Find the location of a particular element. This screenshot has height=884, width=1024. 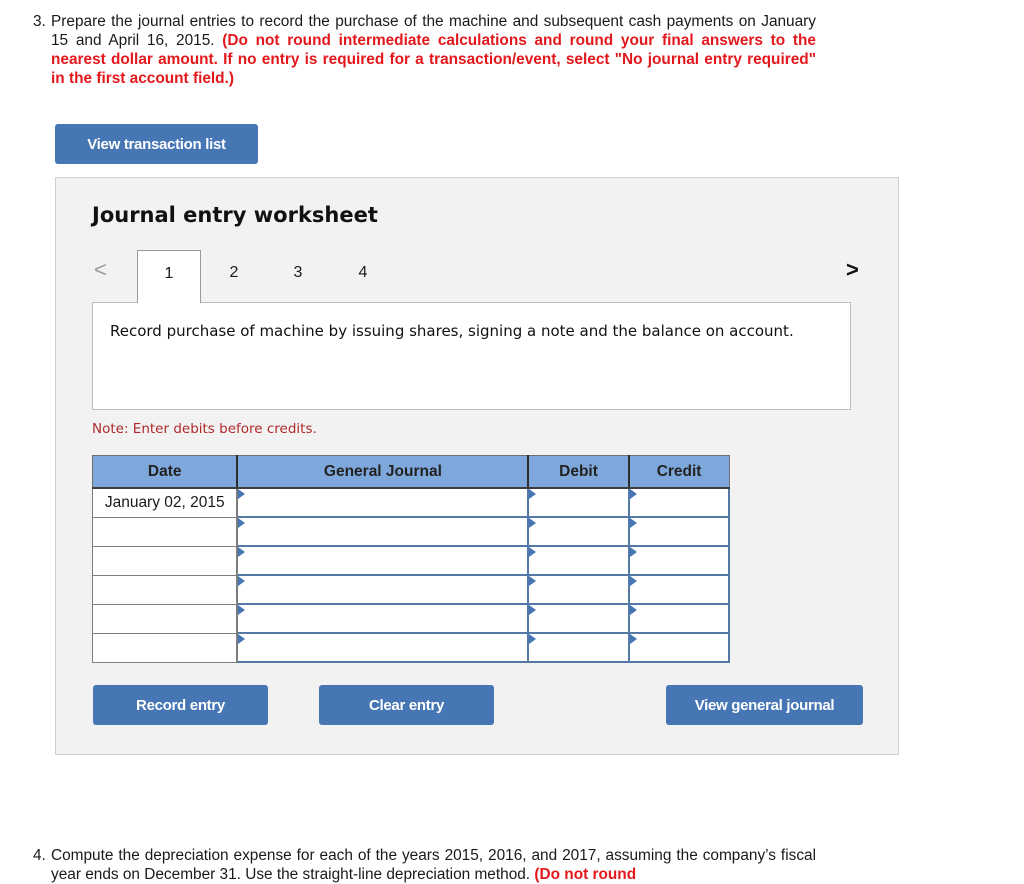

chevron-left-icon: < is located at coordinates (100, 270).